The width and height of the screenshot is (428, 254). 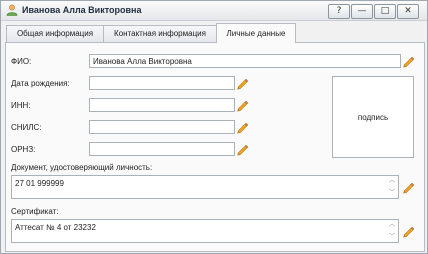 What do you see at coordinates (160, 33) in the screenshot?
I see `tab-contact-info: Контактная информация` at bounding box center [160, 33].